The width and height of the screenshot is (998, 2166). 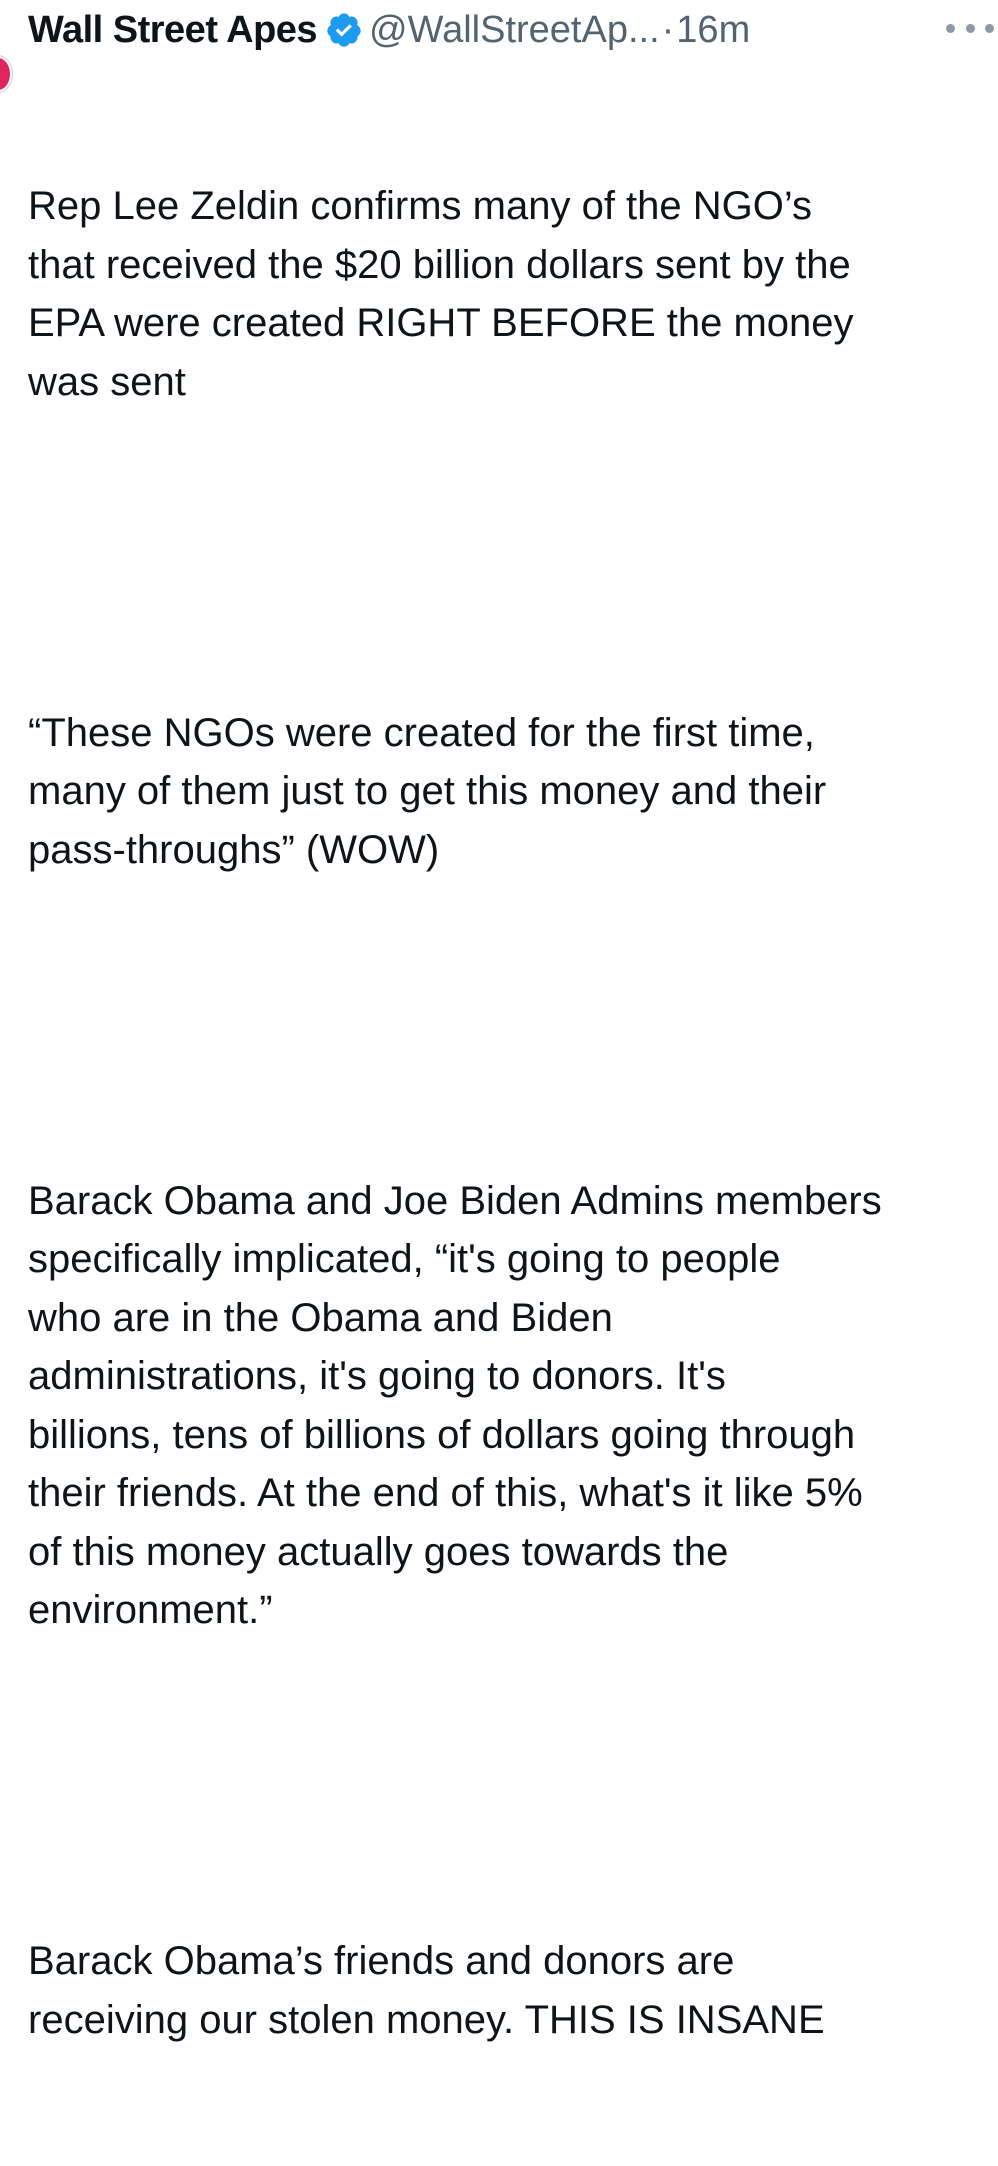 I want to click on more-horizontal-icon, so click(x=970, y=28).